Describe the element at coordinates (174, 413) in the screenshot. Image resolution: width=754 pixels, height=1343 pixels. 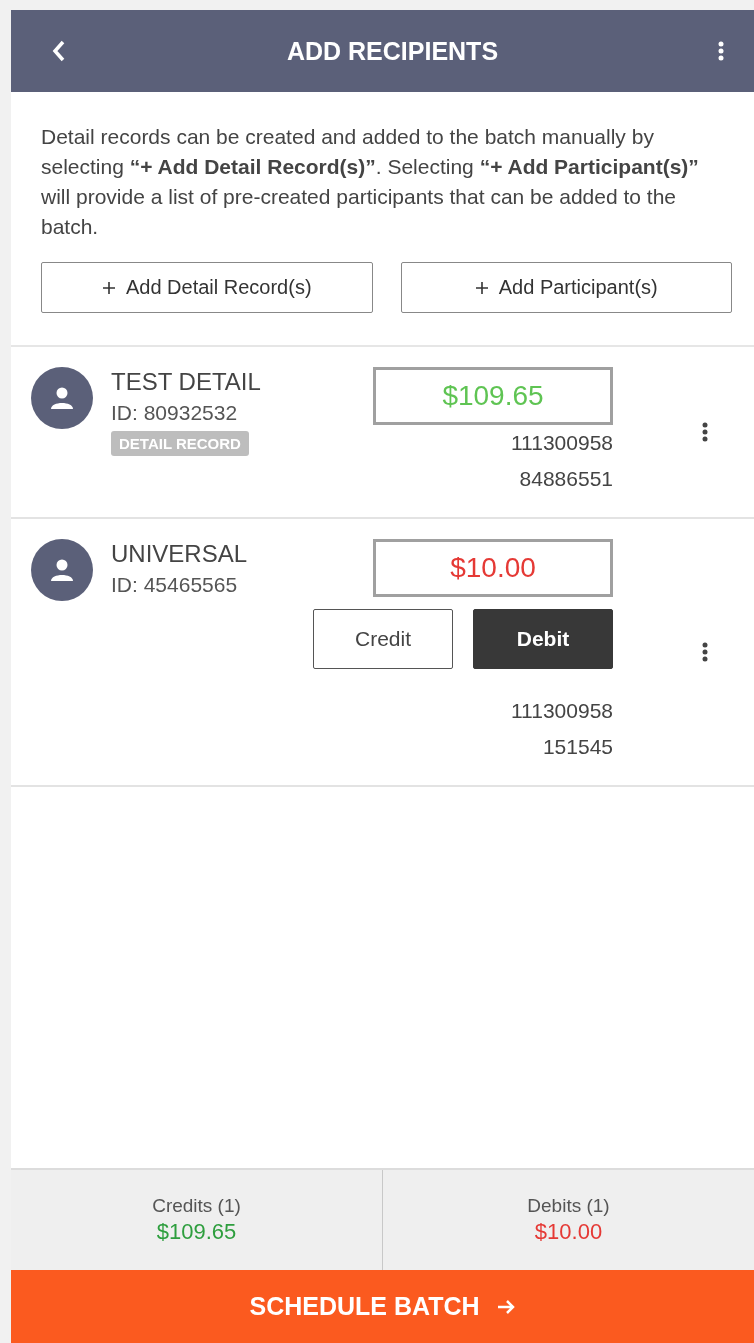
I see `recipient-id: ID: 80932532` at that location.